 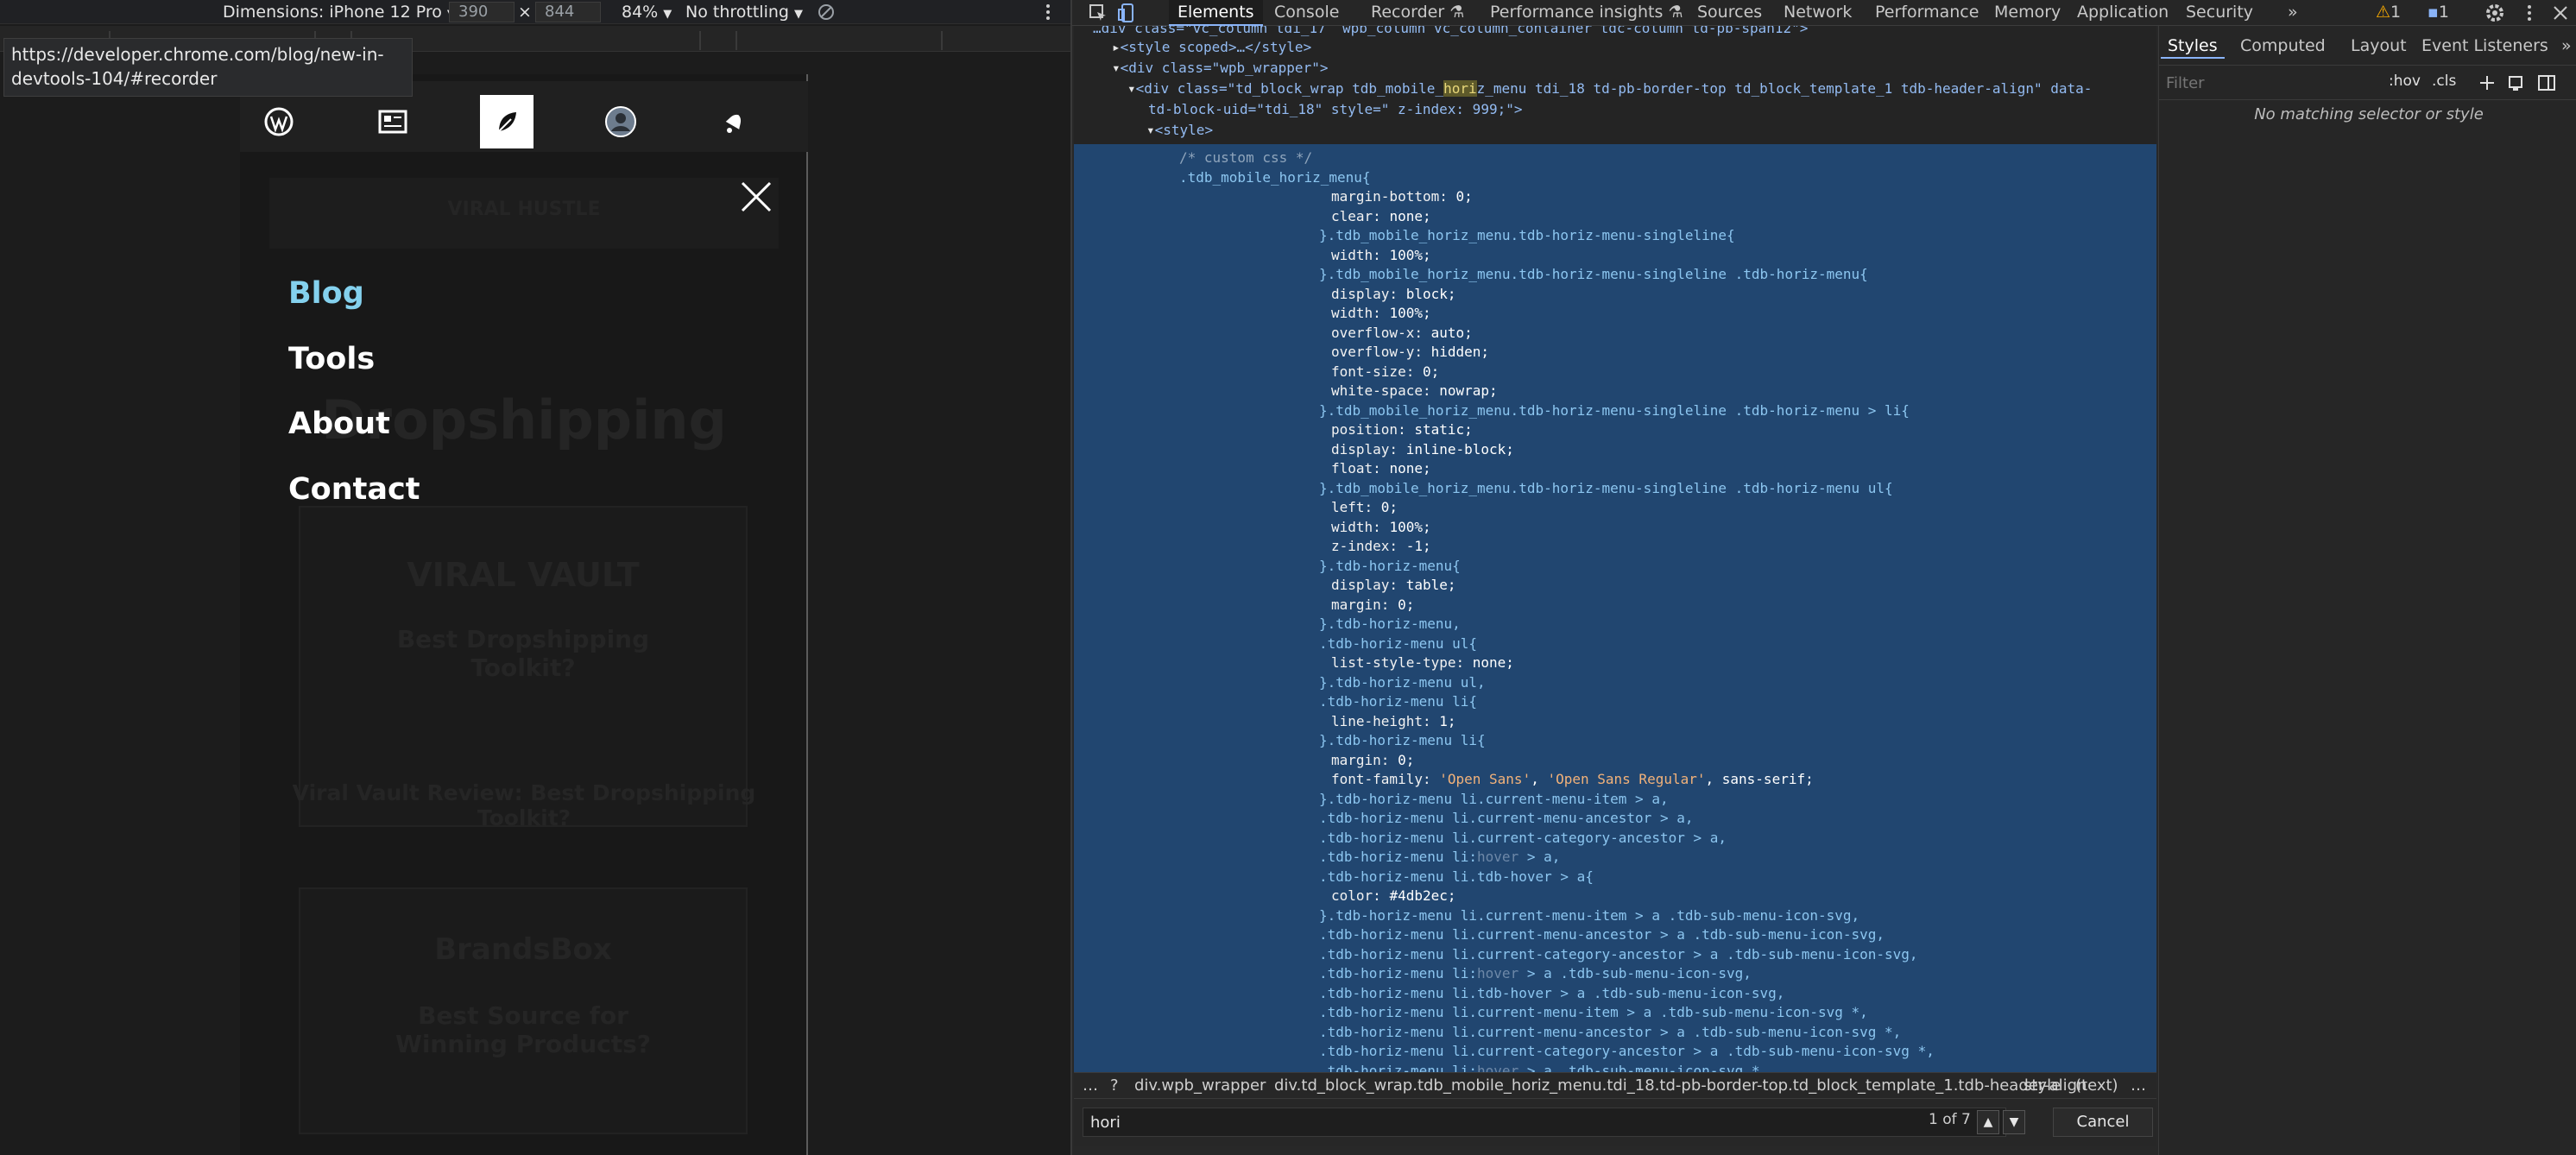 I want to click on tab-security: Security, so click(x=2219, y=13).